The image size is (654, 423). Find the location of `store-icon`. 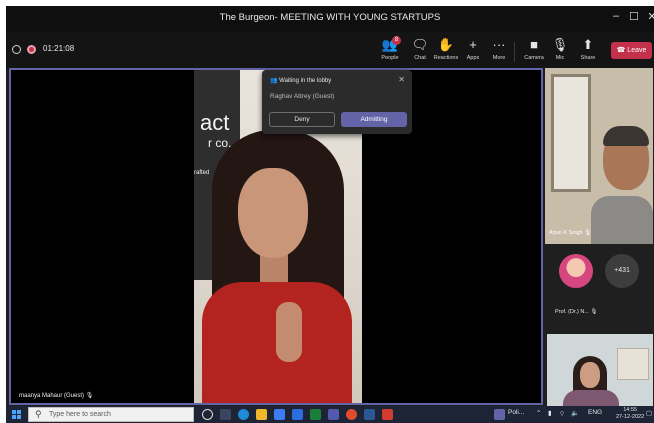

store-icon is located at coordinates (279, 414).